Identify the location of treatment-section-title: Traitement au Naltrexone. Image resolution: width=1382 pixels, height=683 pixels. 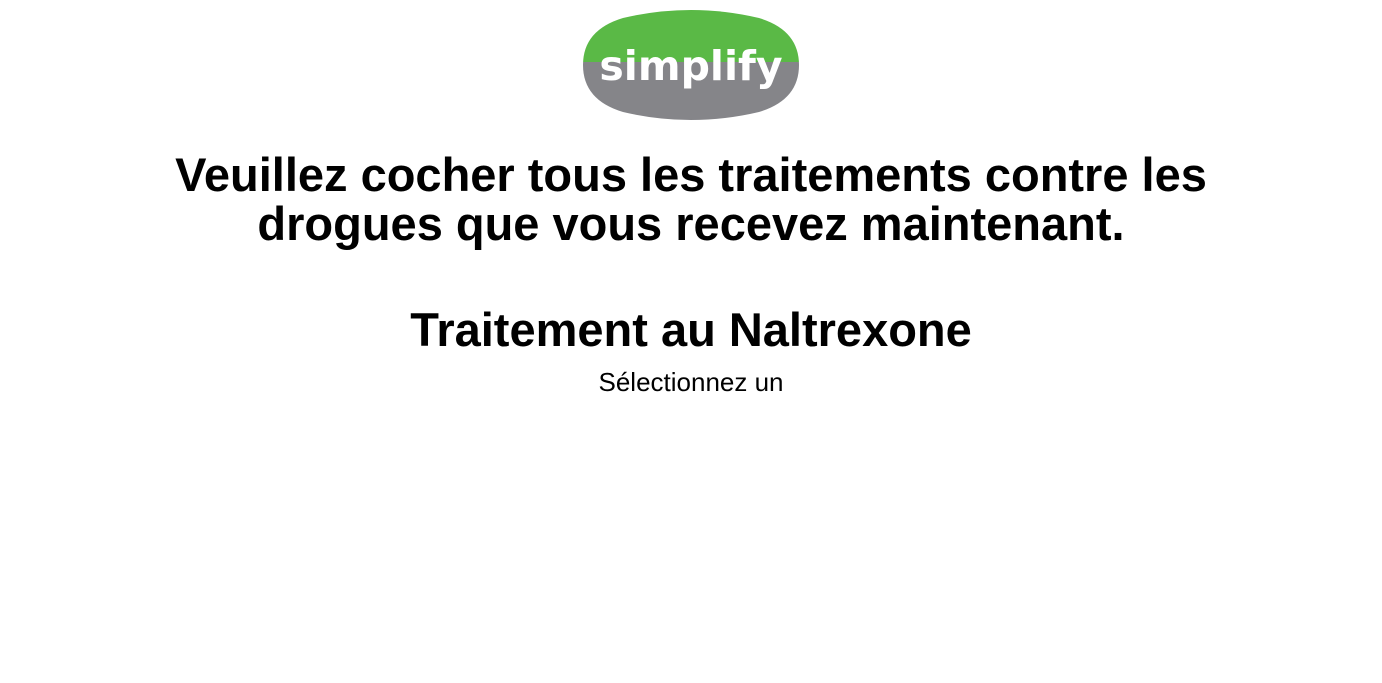
(691, 329).